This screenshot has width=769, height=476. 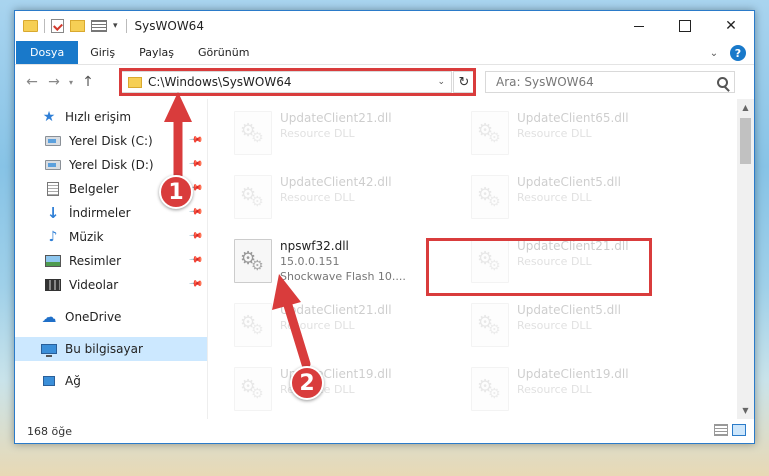 I want to click on address-row: ← → ▾ ↑ C:\Windows\SysWOW64 ⌄ ↻, so click(x=384, y=82).